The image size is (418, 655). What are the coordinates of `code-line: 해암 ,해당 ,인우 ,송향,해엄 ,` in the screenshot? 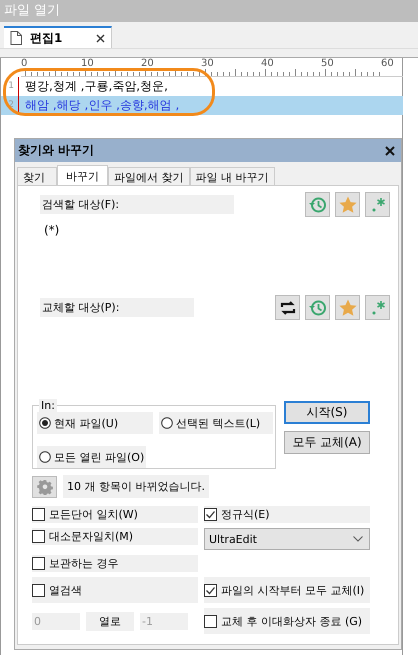 It's located at (102, 105).